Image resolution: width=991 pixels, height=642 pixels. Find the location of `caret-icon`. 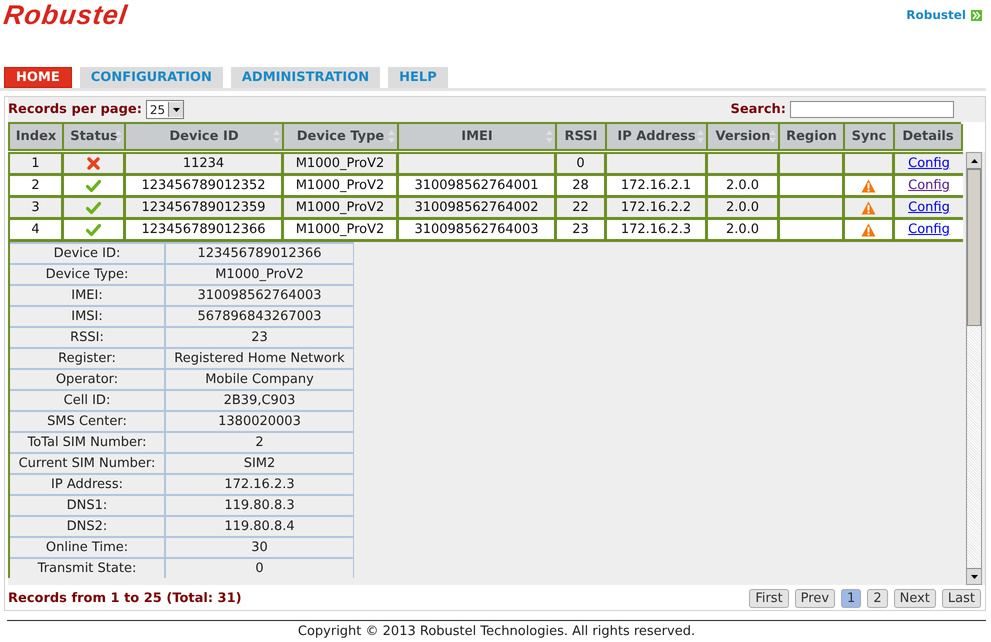

caret-icon is located at coordinates (176, 110).